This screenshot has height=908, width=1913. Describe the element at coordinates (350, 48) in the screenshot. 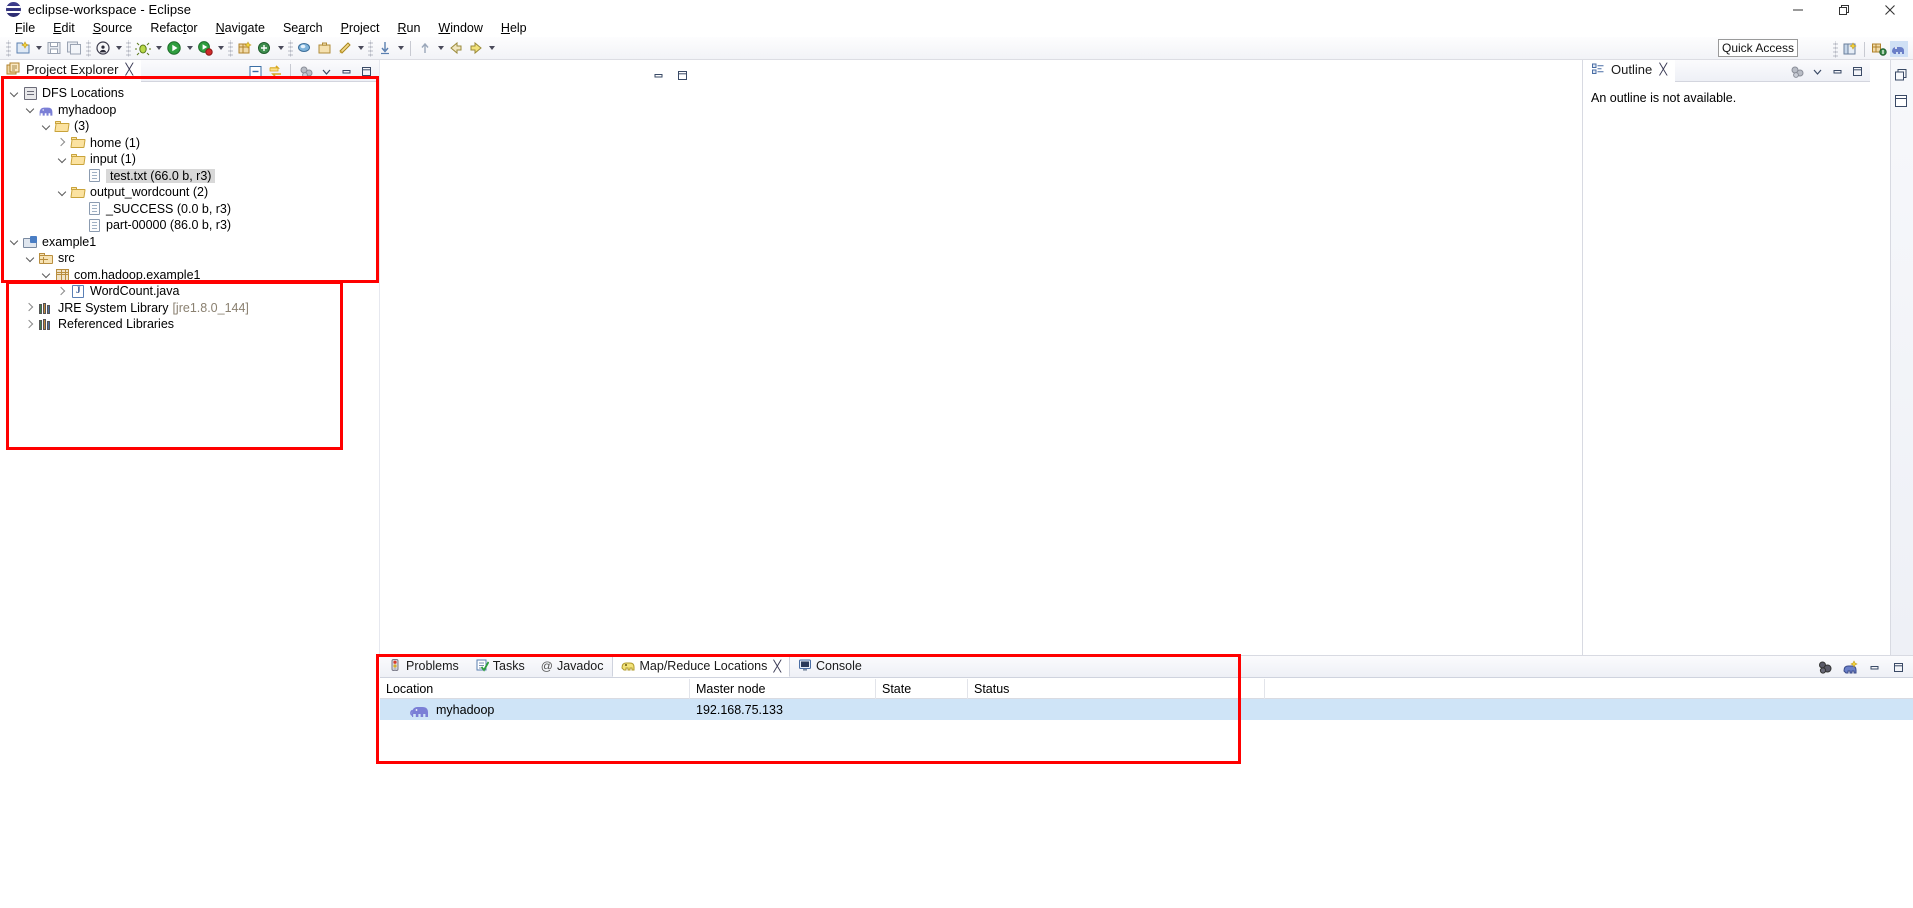

I see `skip-breakpoints-button` at that location.